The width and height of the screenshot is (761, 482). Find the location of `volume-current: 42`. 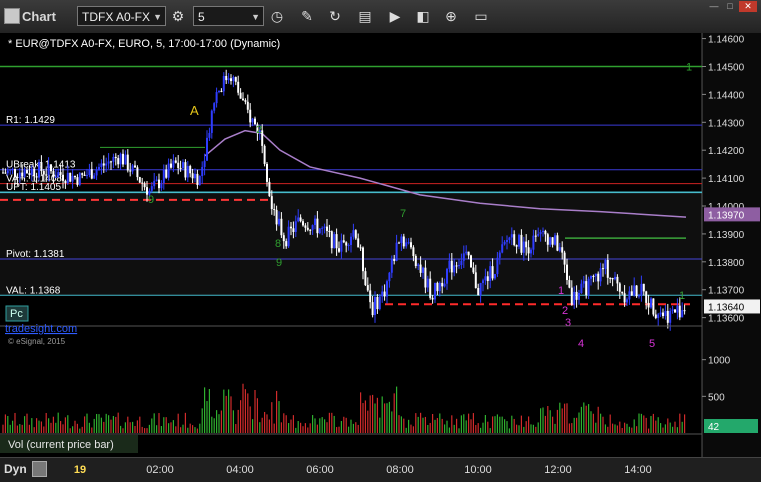

volume-current: 42 is located at coordinates (714, 427).